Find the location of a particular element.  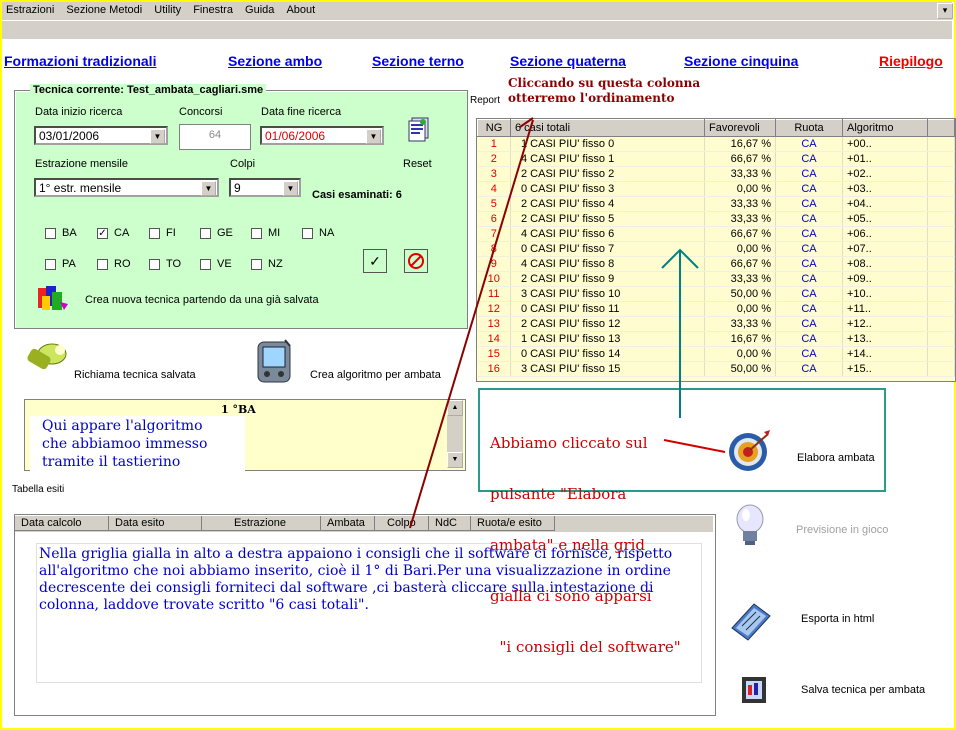

arrow-to-elabora is located at coordinates (694, 446).